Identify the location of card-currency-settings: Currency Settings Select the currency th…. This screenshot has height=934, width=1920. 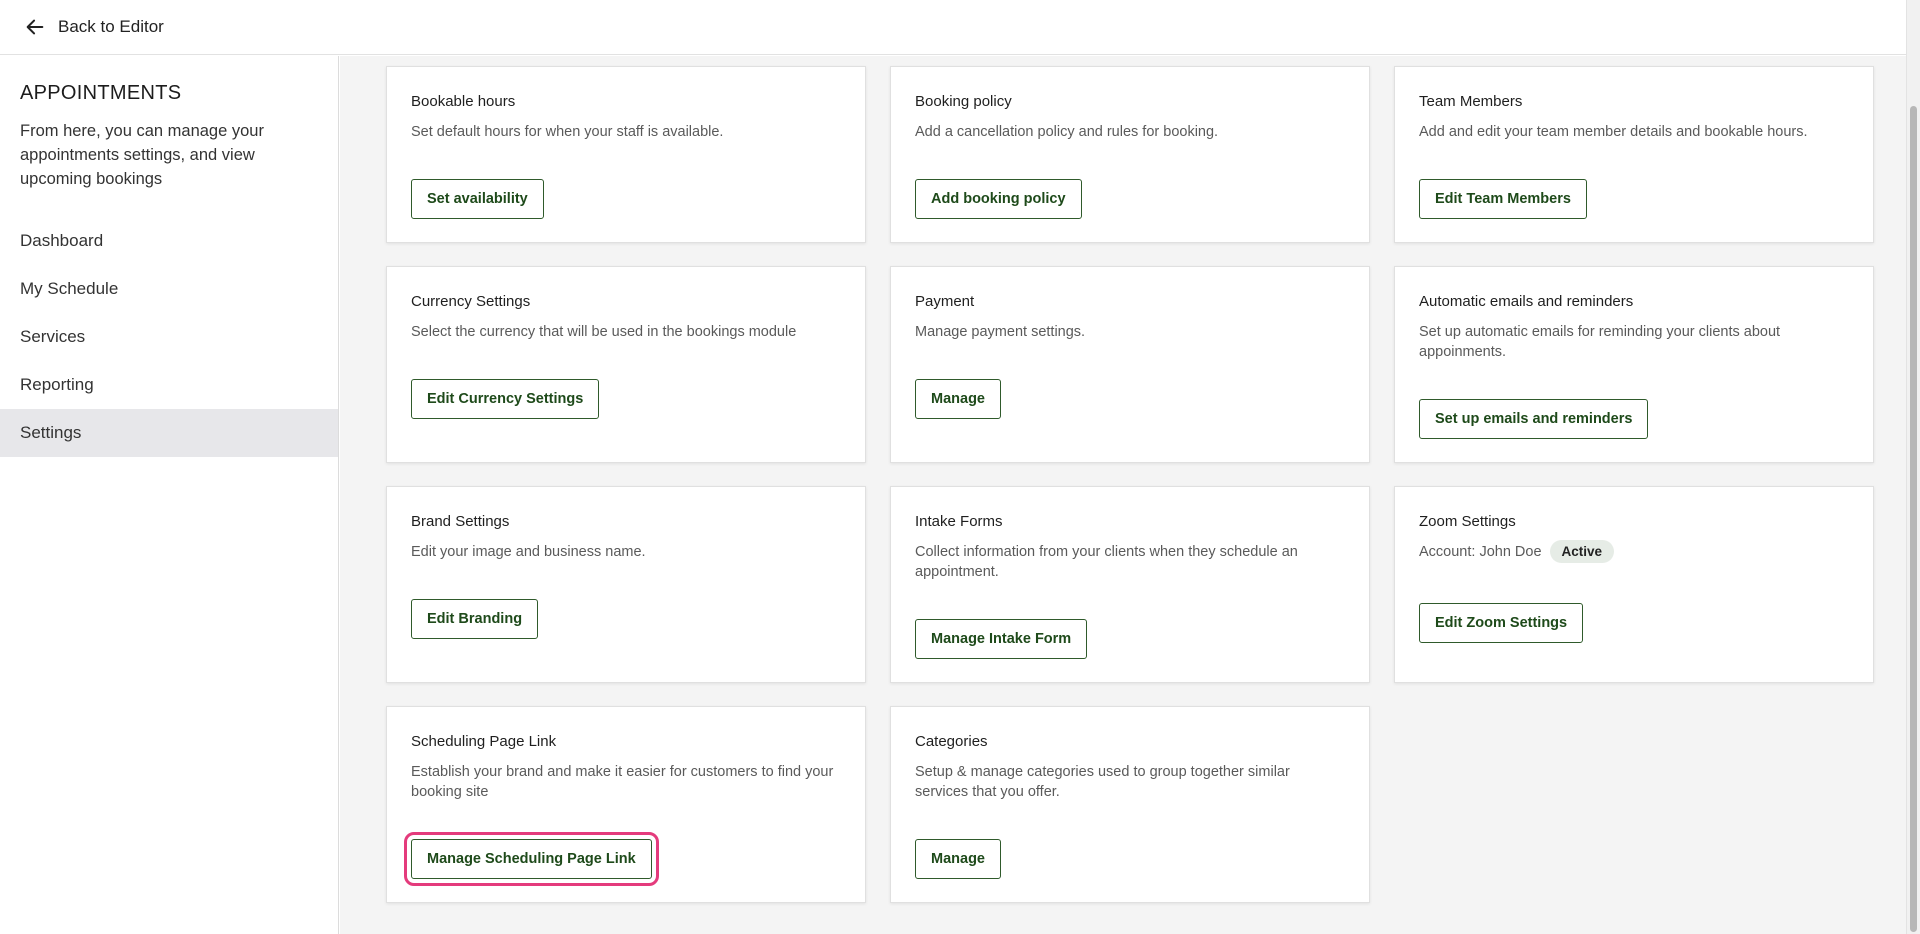
(626, 364).